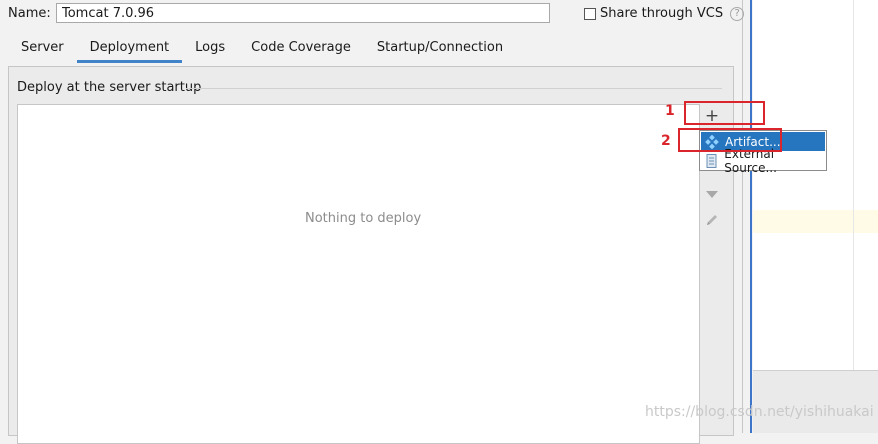  Describe the element at coordinates (303, 13) in the screenshot. I see `name-field` at that location.